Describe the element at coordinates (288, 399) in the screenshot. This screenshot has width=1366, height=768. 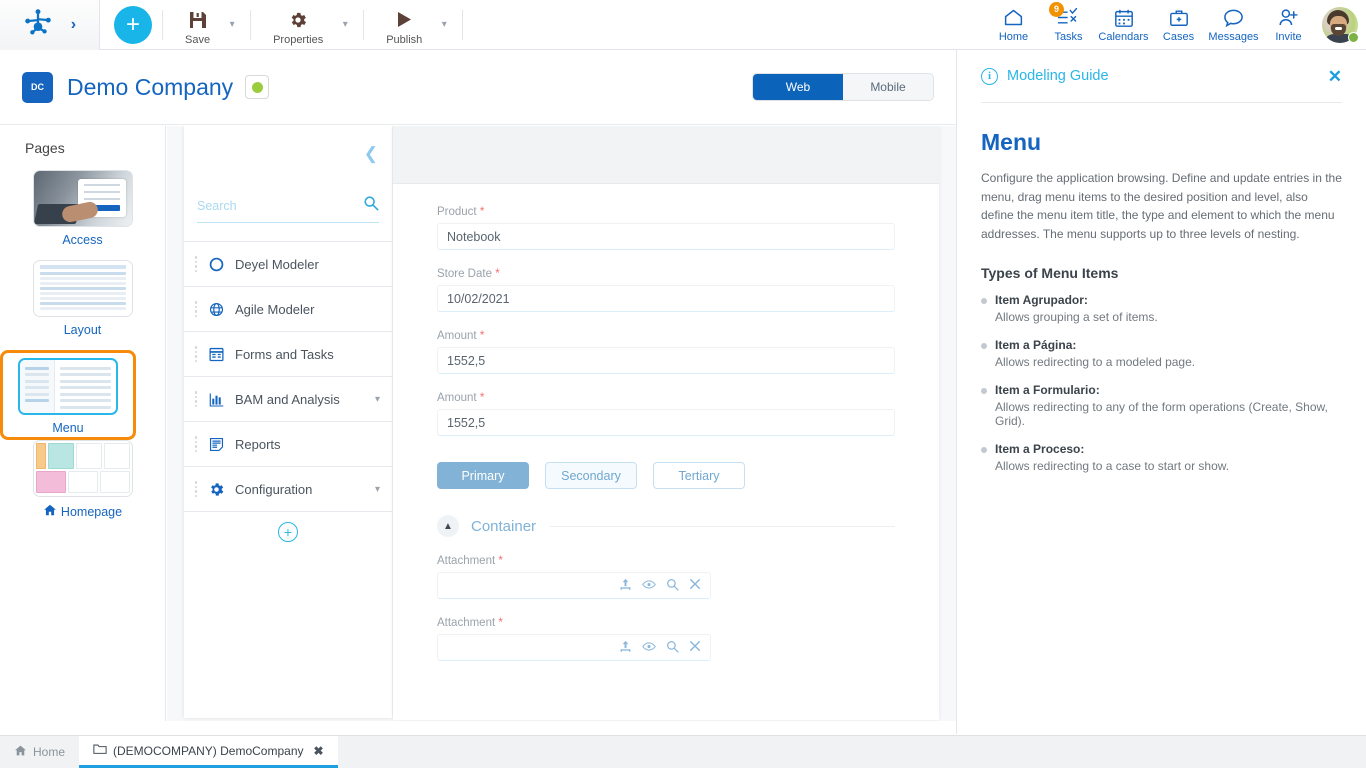
I see `menu-item-bam-and-analysis: BAM and Analysis ▾` at that location.